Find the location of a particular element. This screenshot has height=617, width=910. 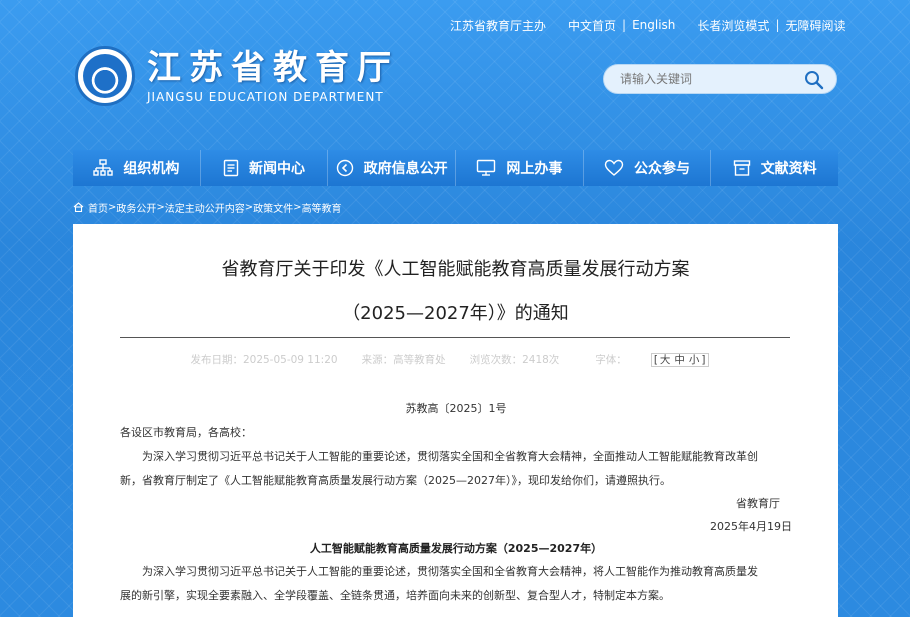

top-links: 江苏省教育厅主办 中文首页 | English 长者浏览模式 | 无障碍阅读 is located at coordinates (648, 25).